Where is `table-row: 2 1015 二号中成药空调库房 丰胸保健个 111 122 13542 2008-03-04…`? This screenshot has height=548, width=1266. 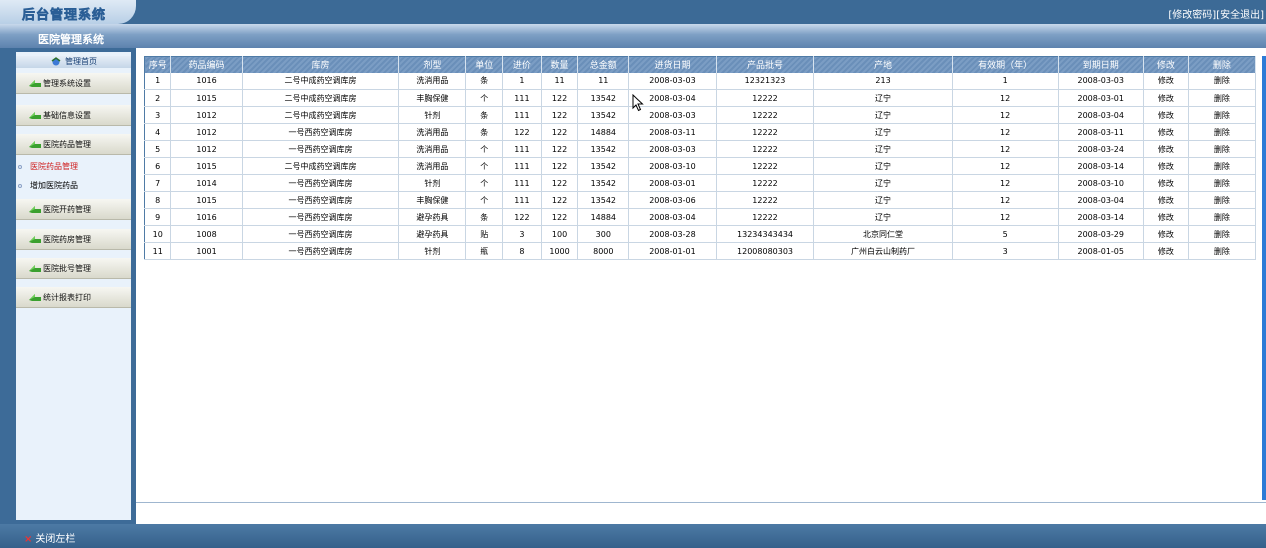 table-row: 2 1015 二号中成药空调库房 丰胸保健个 111 122 13542 2008-03-04… is located at coordinates (700, 98).